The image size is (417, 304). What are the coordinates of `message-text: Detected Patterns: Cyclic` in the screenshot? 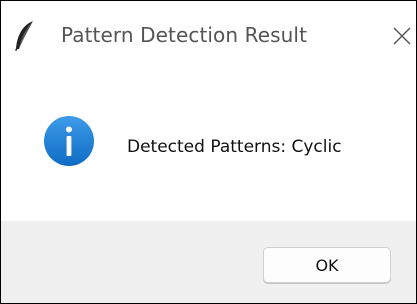 It's located at (234, 147).